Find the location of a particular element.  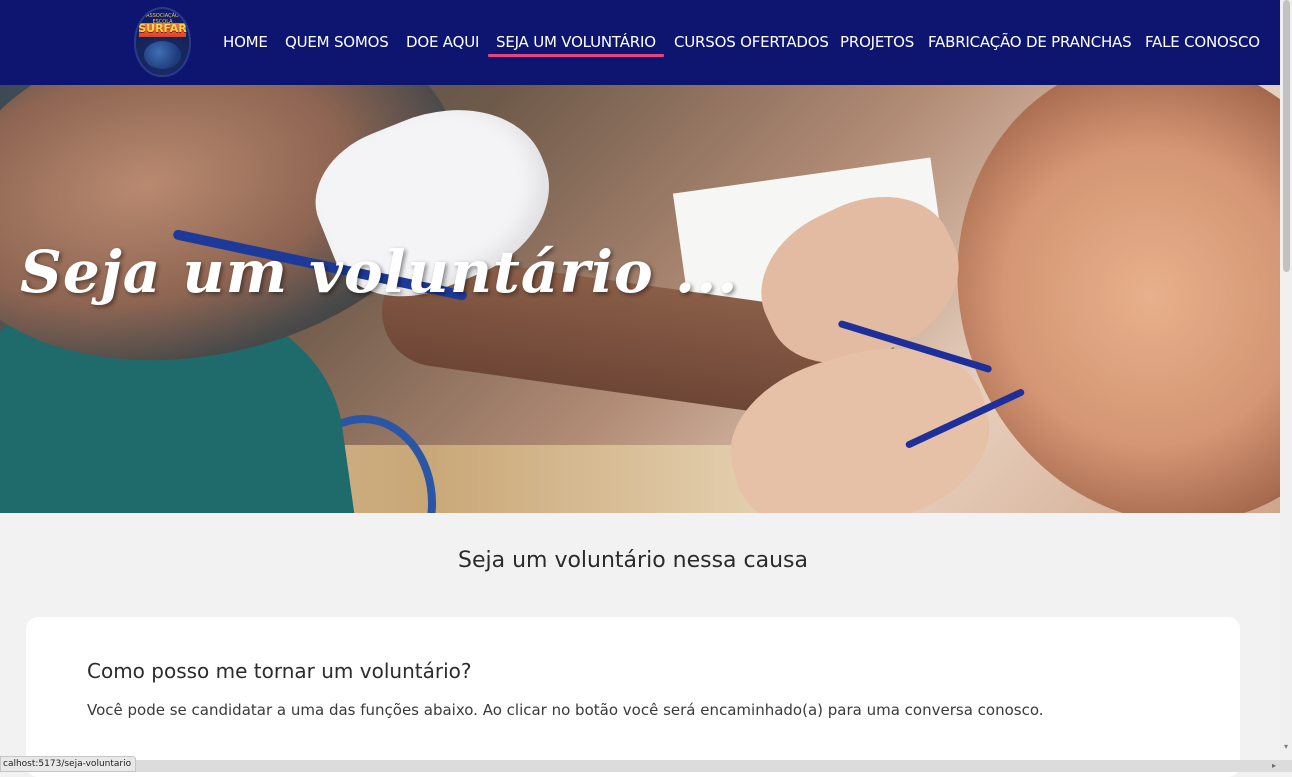

section-title: Seja um voluntário nessa causa is located at coordinates (633, 560).